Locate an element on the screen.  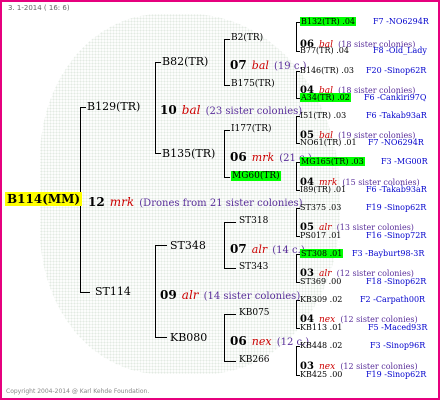
st114-info: 09 alr (14 sister colonies) is located at coordinates (230, 294).